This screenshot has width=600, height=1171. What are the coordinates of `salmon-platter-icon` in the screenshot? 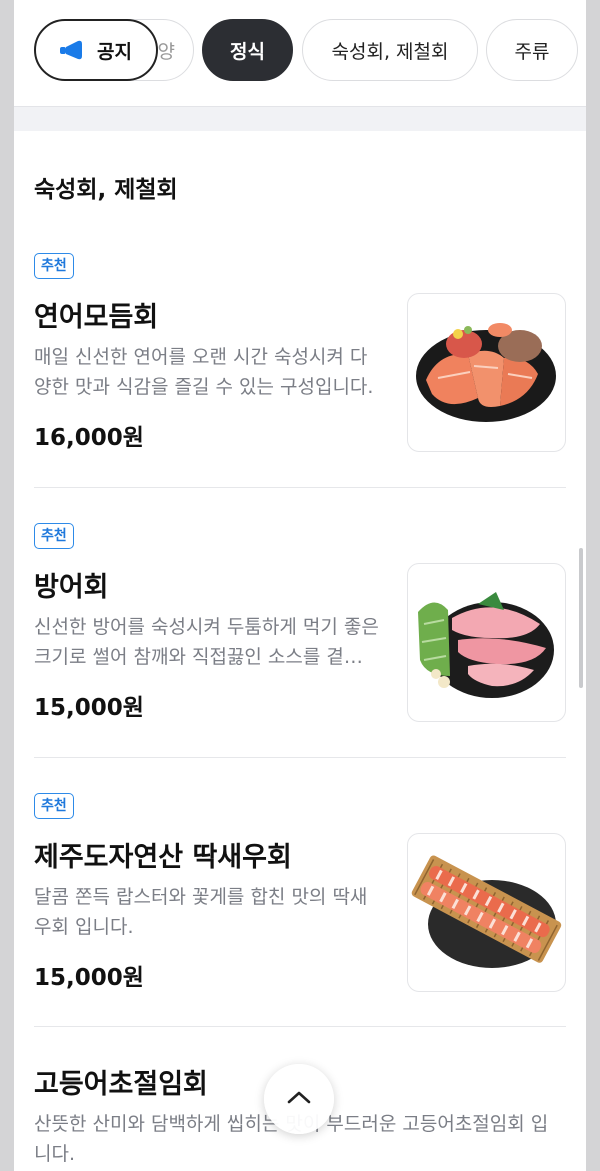 It's located at (486, 372).